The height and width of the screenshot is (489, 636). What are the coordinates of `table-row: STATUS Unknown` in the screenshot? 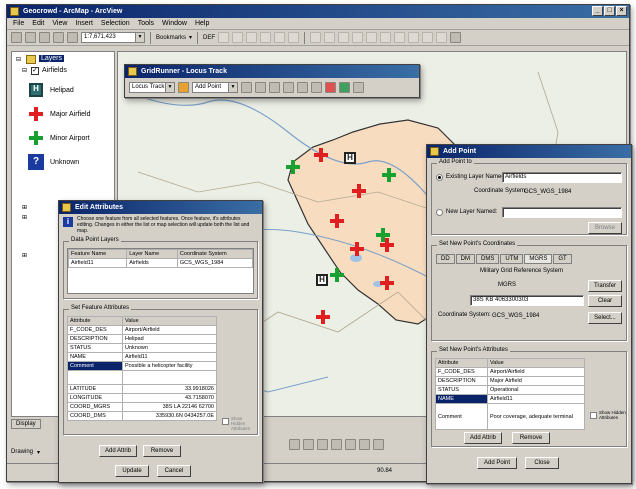 It's located at (142, 348).